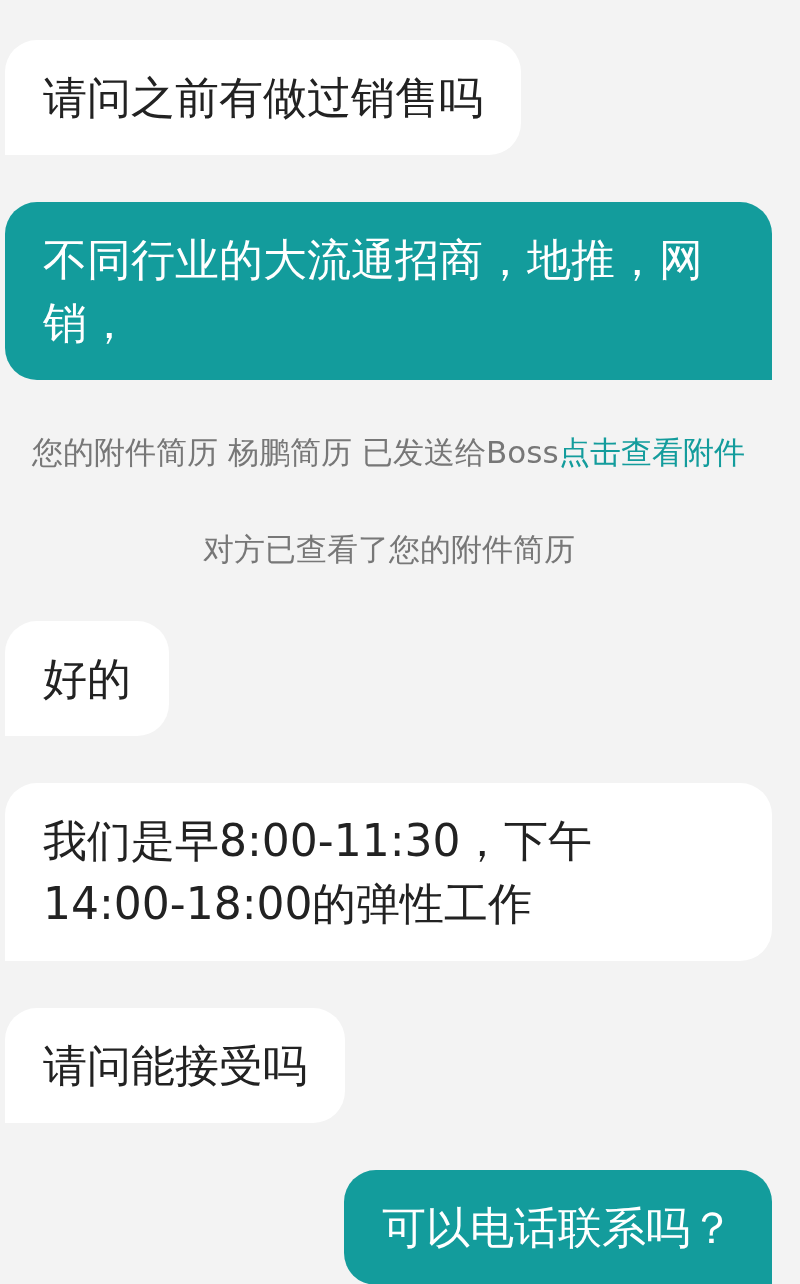  I want to click on outgoing-message: 可以电话联系吗？, so click(558, 1227).